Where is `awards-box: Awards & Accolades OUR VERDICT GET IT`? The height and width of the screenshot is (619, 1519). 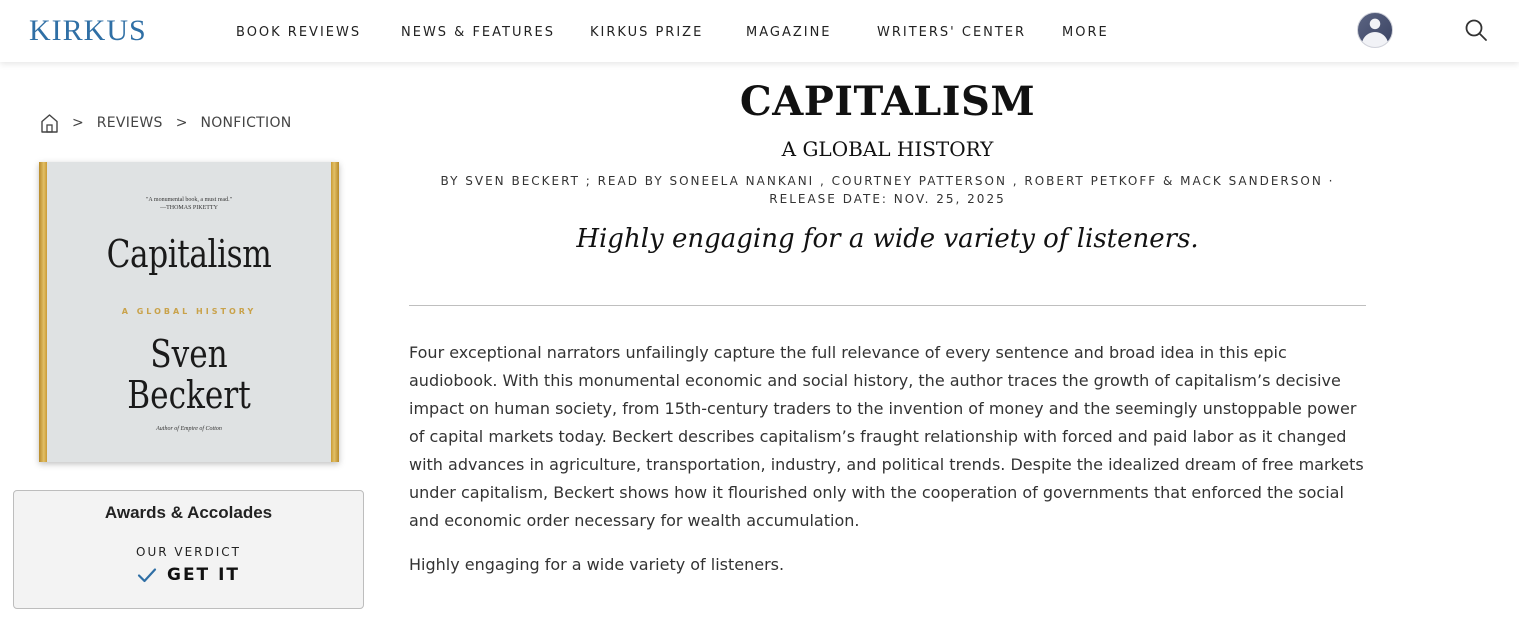 awards-box: Awards & Accolades OUR VERDICT GET IT is located at coordinates (188, 549).